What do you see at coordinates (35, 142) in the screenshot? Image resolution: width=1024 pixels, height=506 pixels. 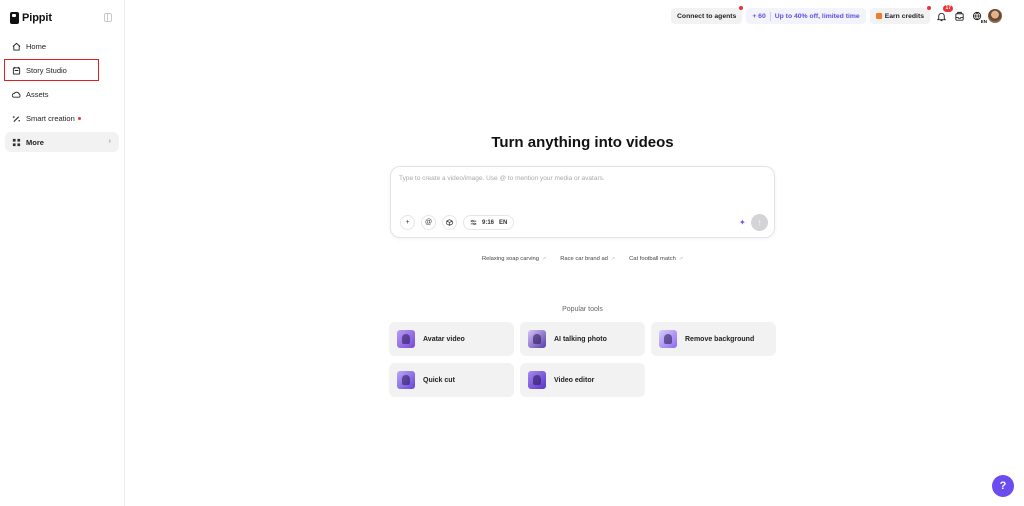 I see `sidebar-item-label: More` at bounding box center [35, 142].